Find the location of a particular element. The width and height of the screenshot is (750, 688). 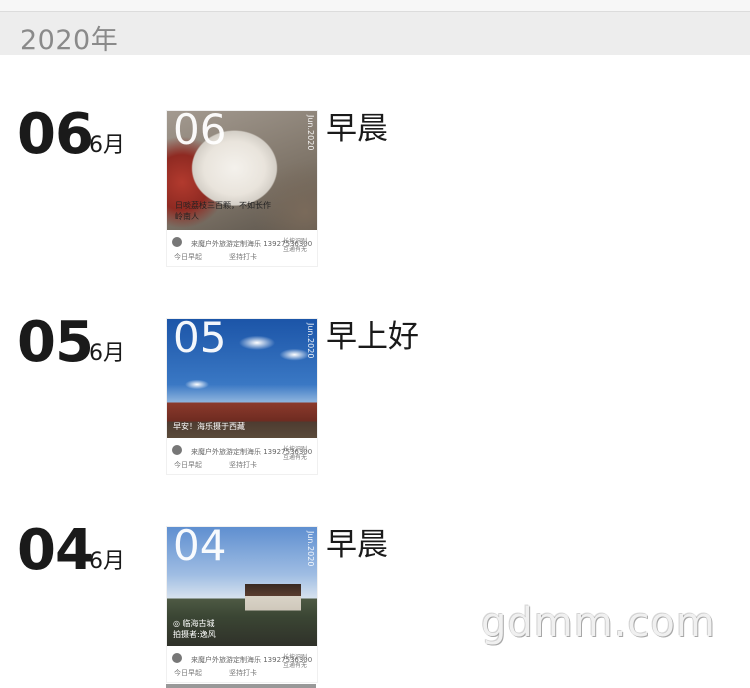

entry-title: 早上好 is located at coordinates (372, 337).